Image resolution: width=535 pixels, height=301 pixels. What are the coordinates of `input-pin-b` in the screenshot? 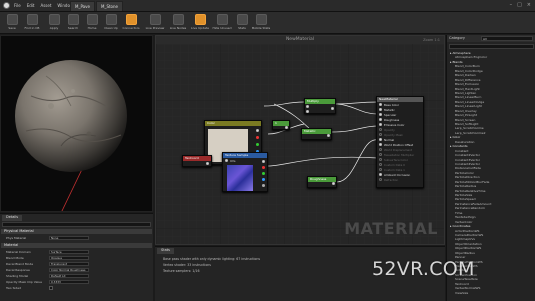 It's located at (307, 111).